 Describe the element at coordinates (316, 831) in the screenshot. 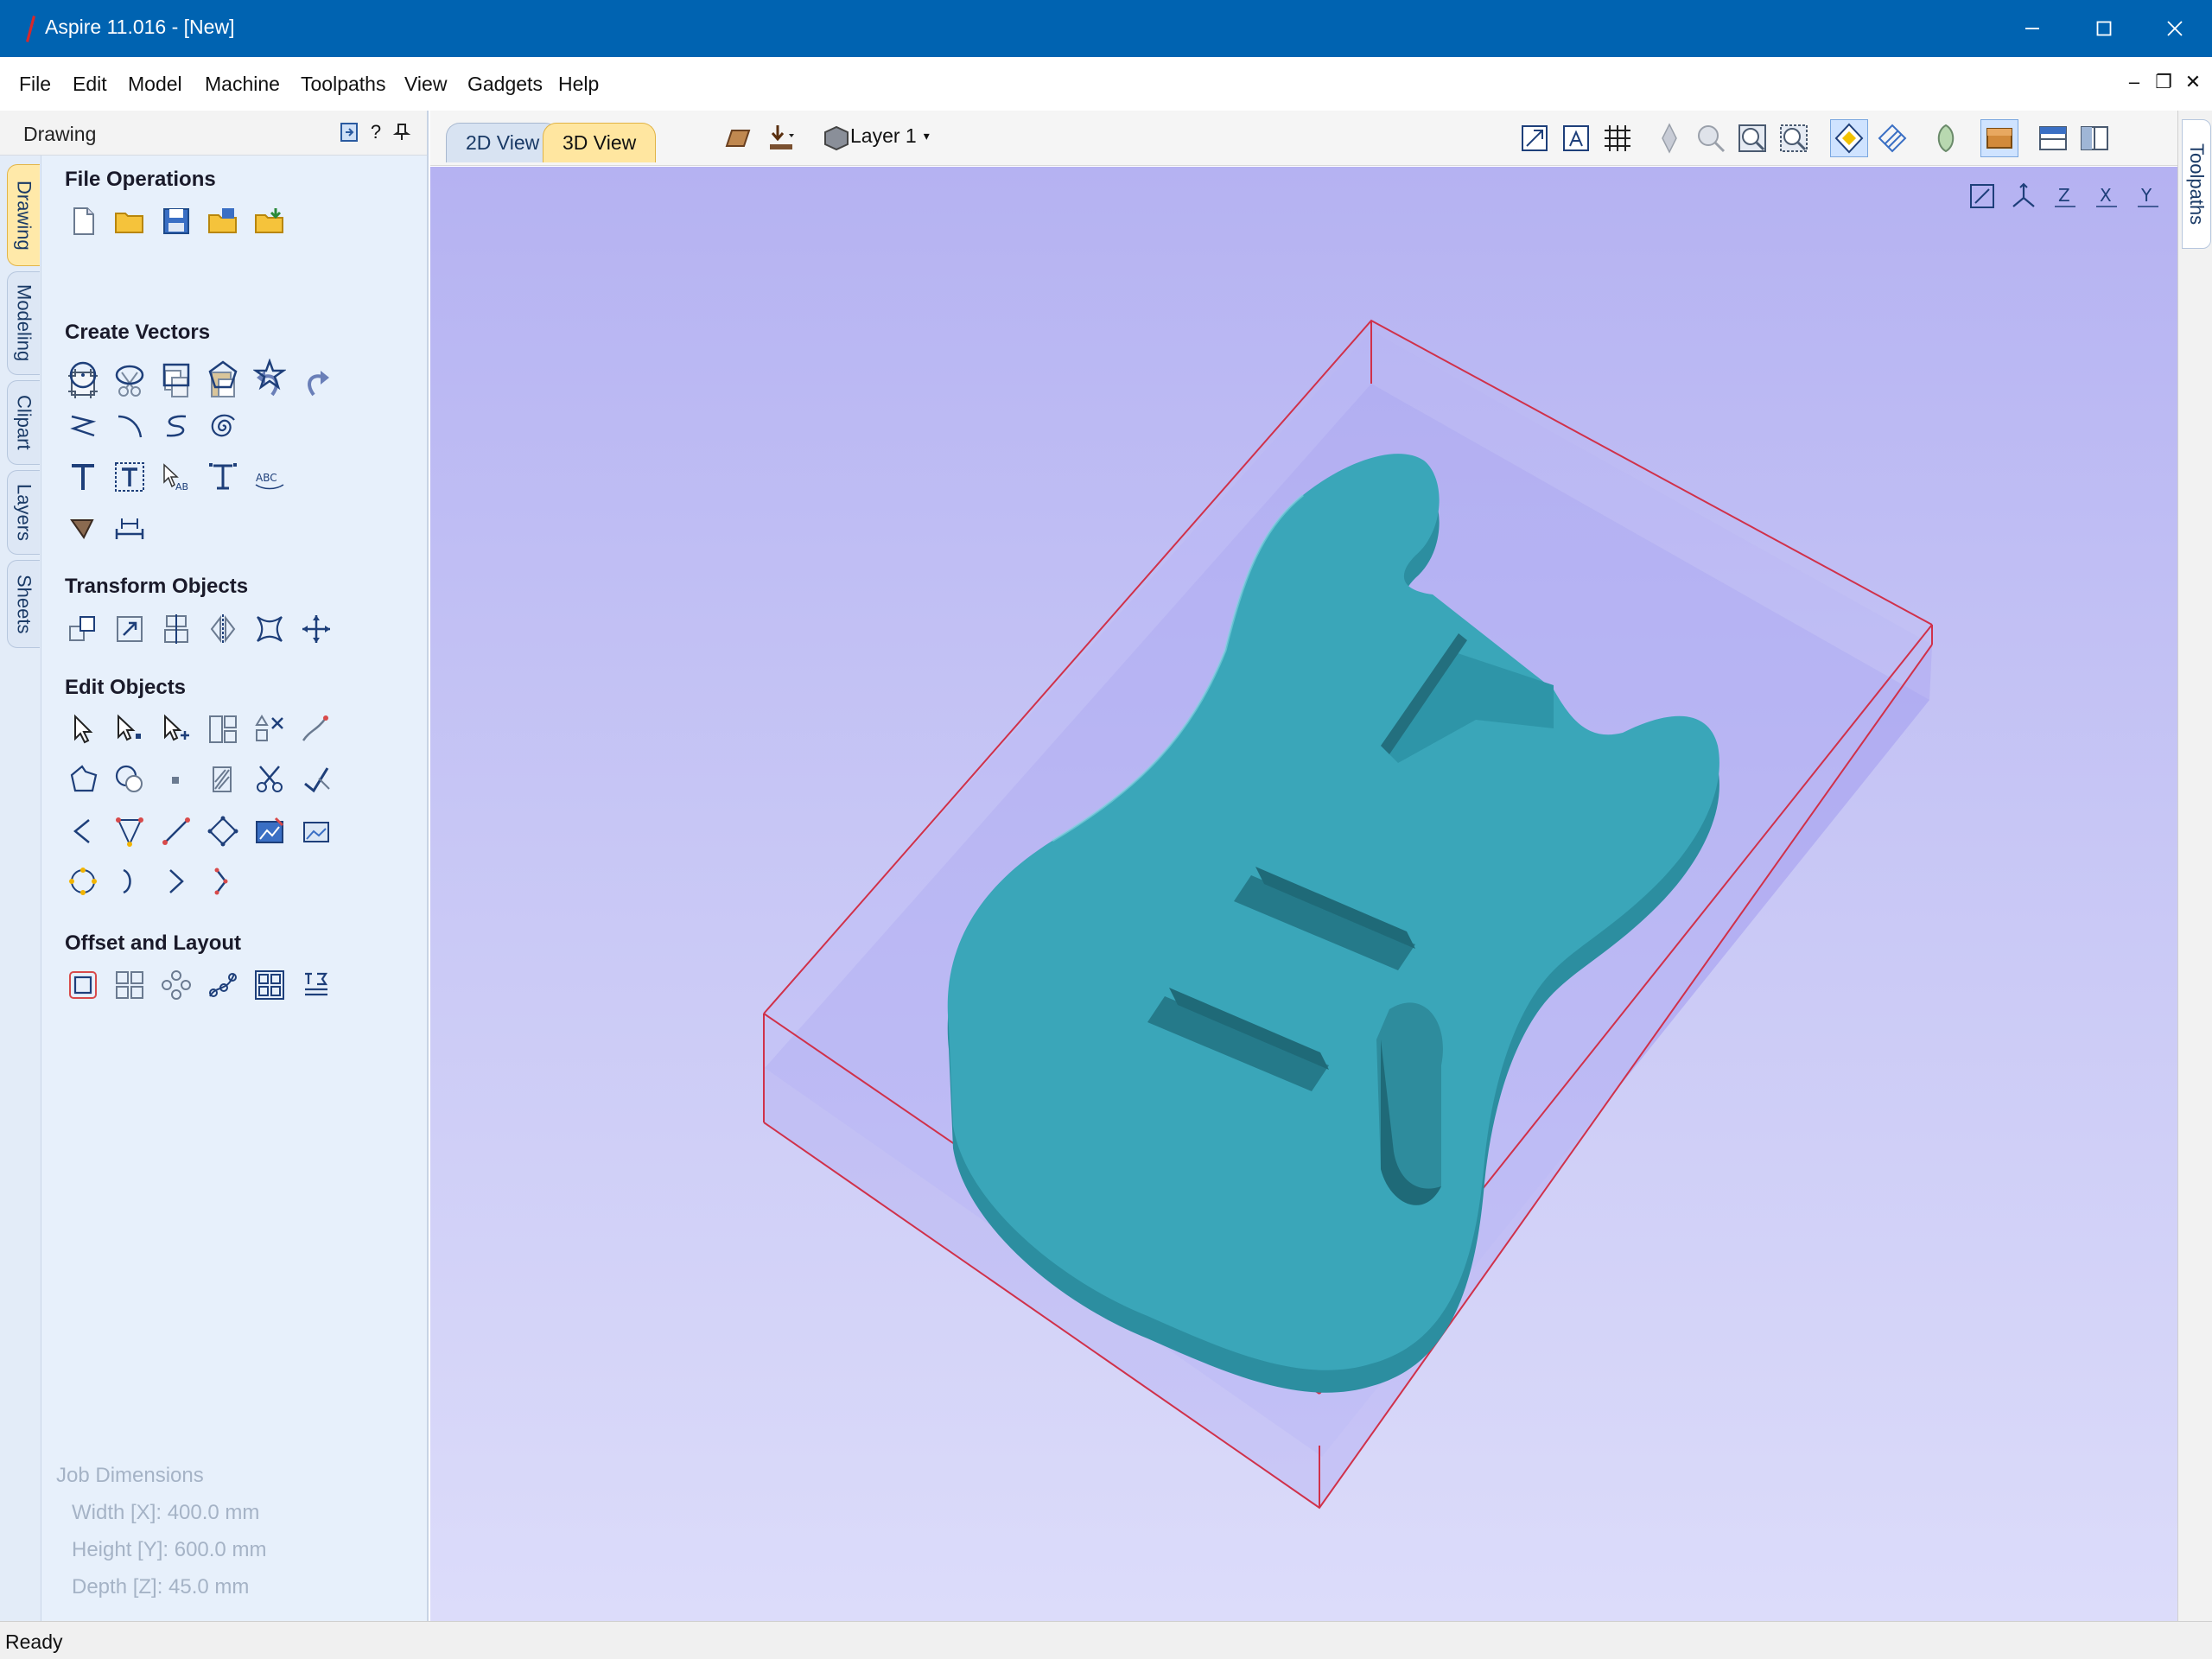

I see `image-icon` at that location.